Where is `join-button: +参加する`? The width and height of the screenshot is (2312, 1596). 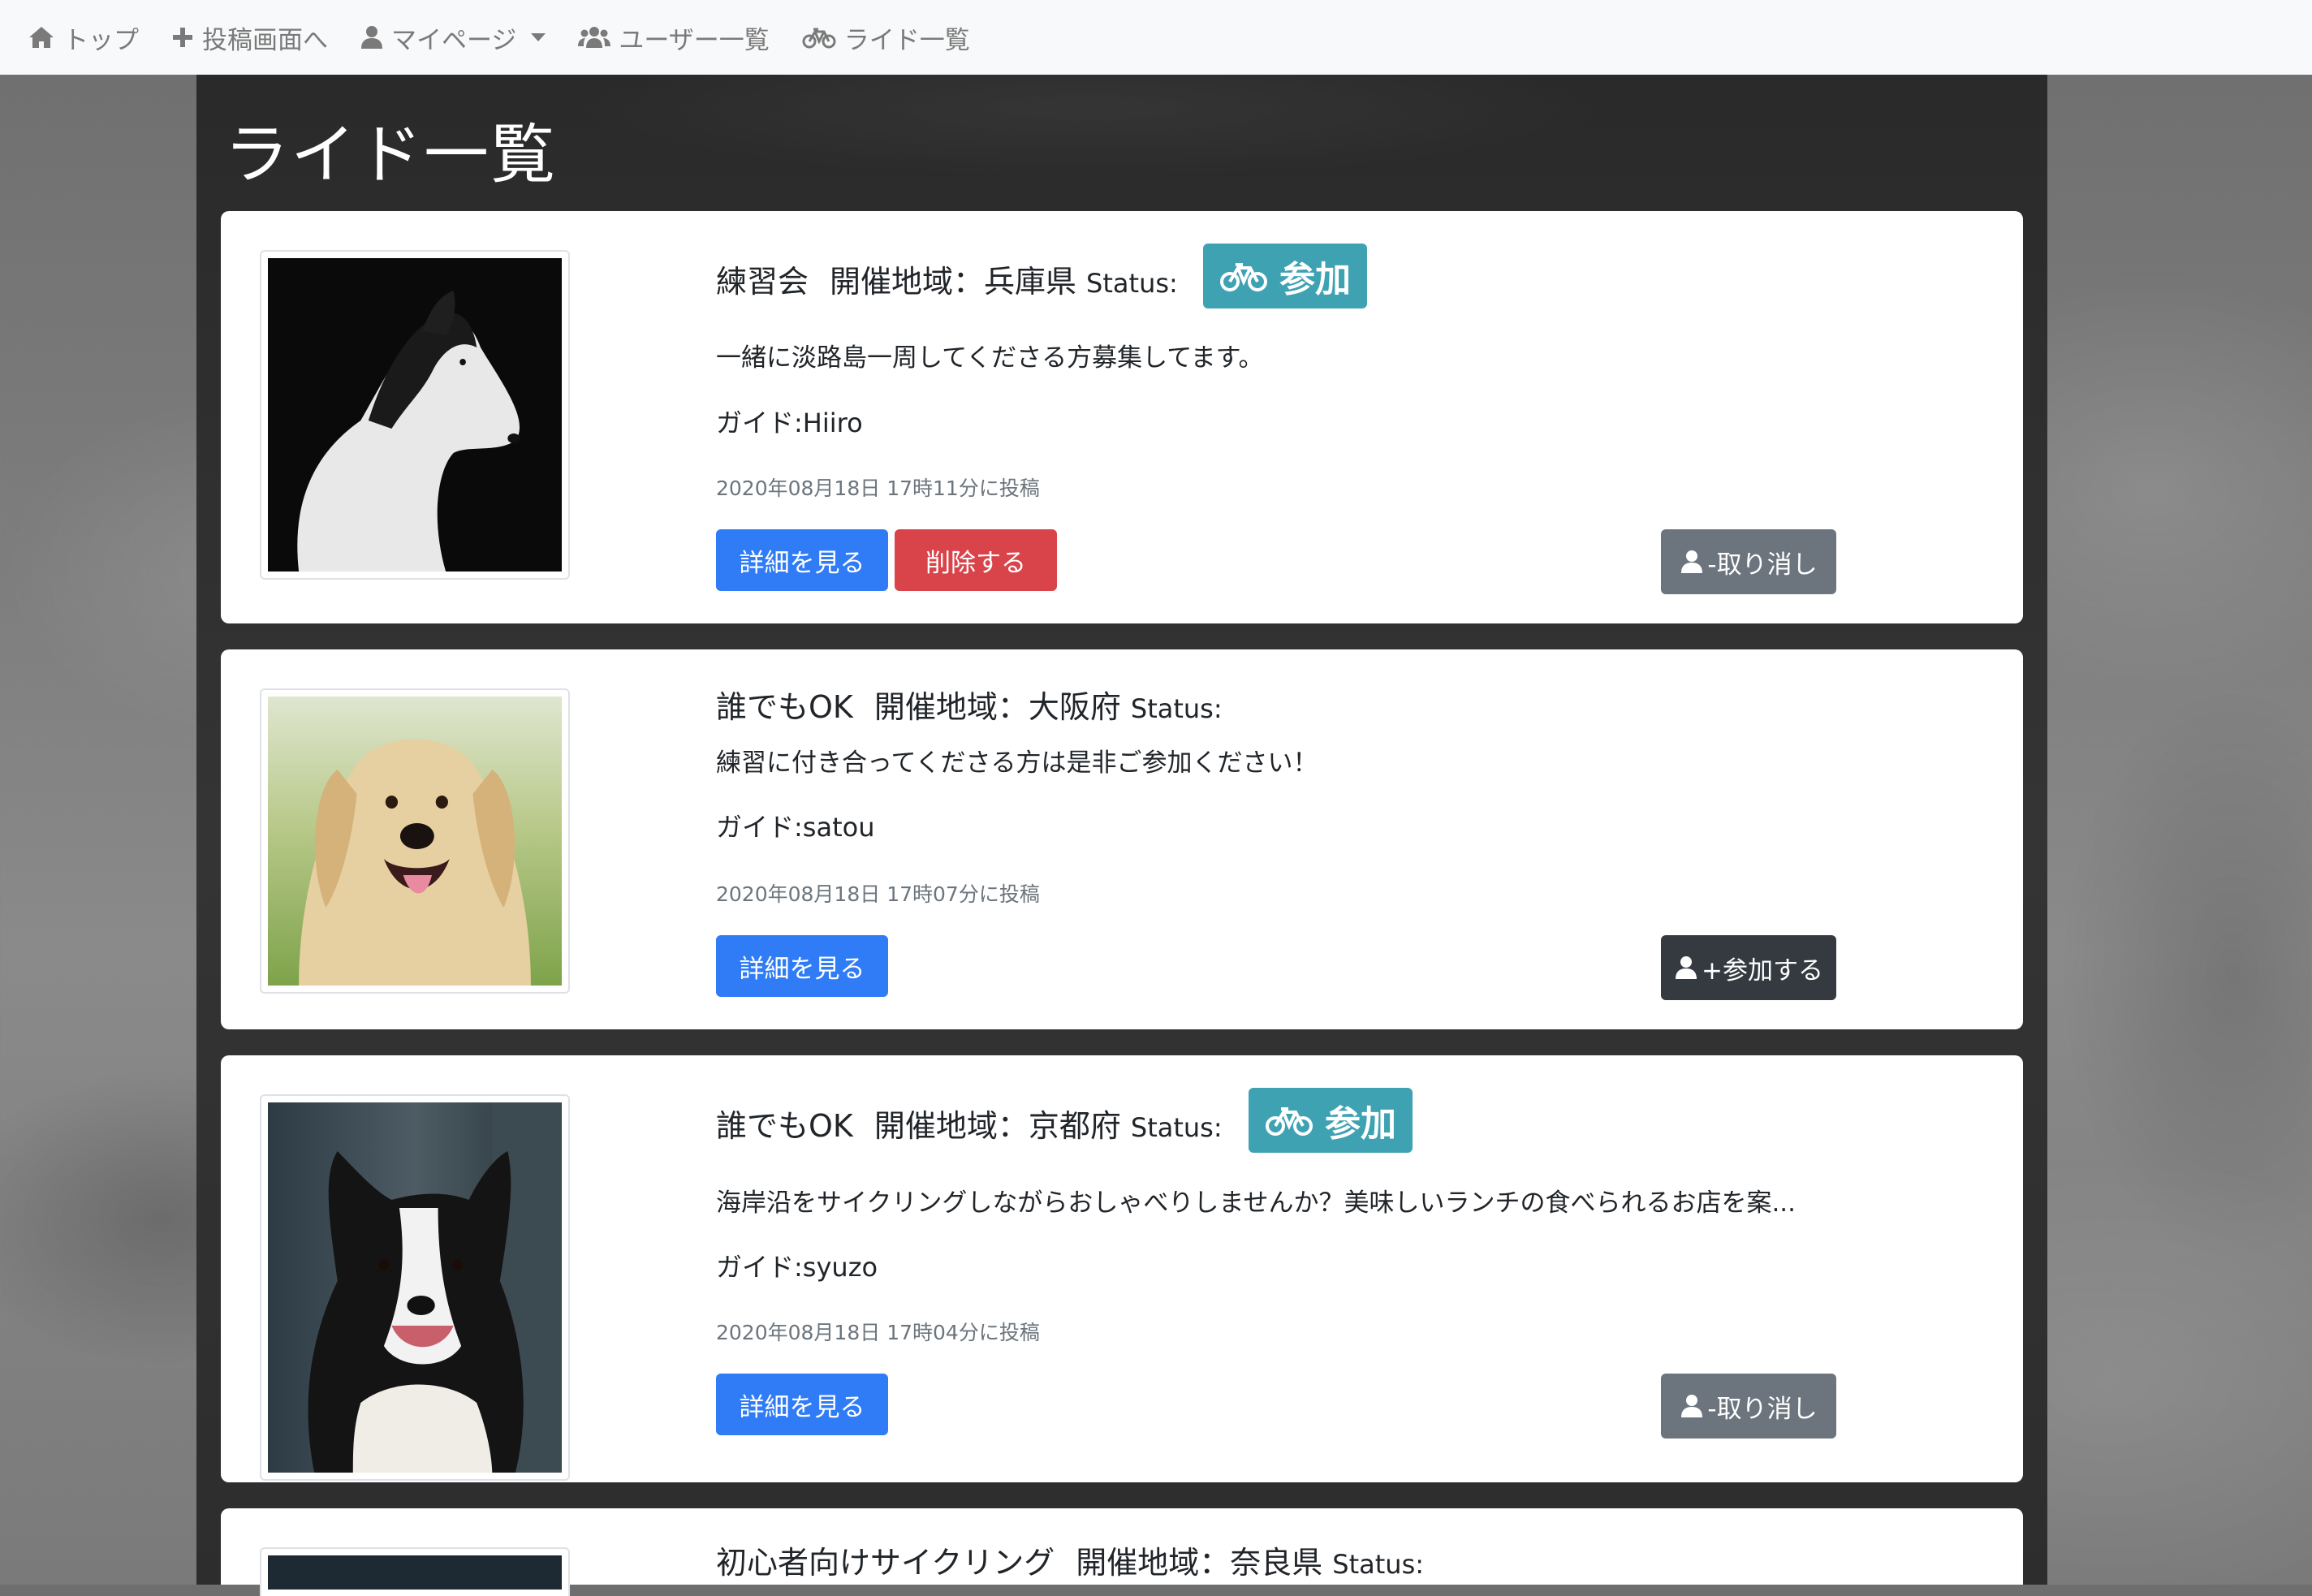 join-button: +参加する is located at coordinates (1749, 968).